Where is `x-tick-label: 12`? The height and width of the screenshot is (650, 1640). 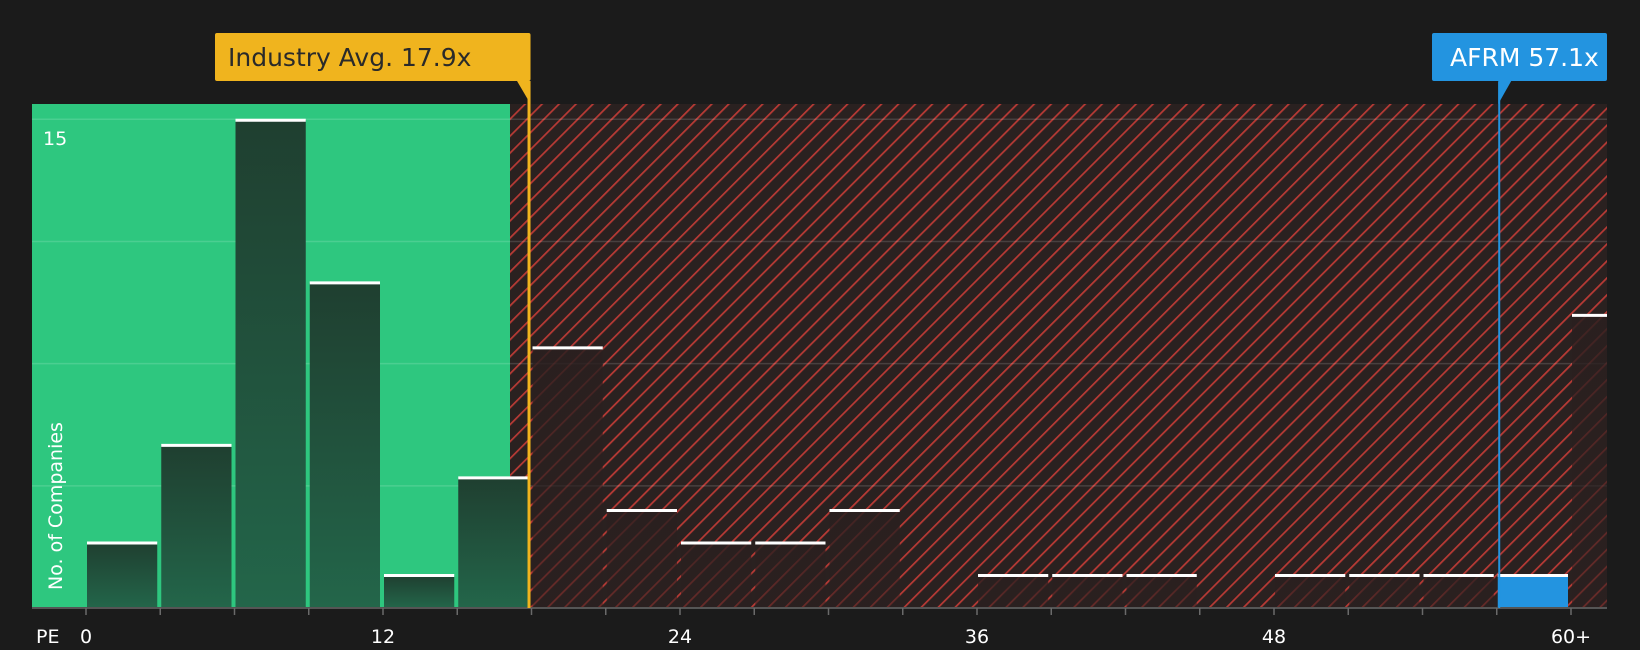 x-tick-label: 12 is located at coordinates (383, 637).